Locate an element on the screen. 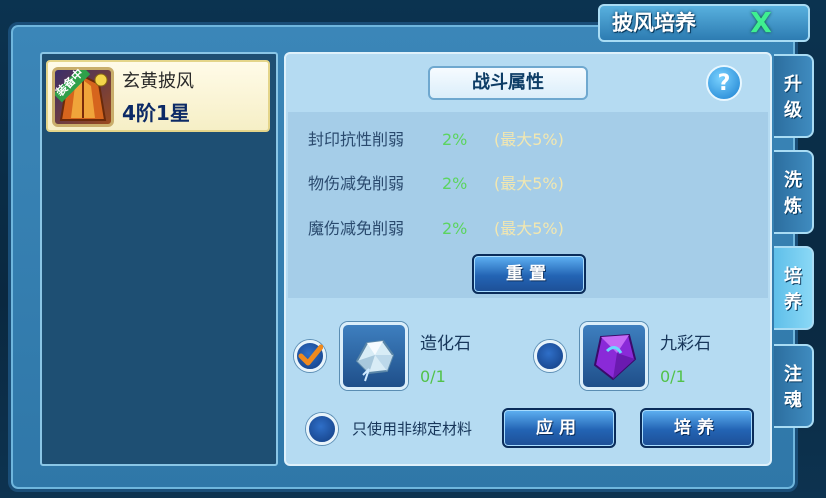  apply-button: 应用 is located at coordinates (559, 428).